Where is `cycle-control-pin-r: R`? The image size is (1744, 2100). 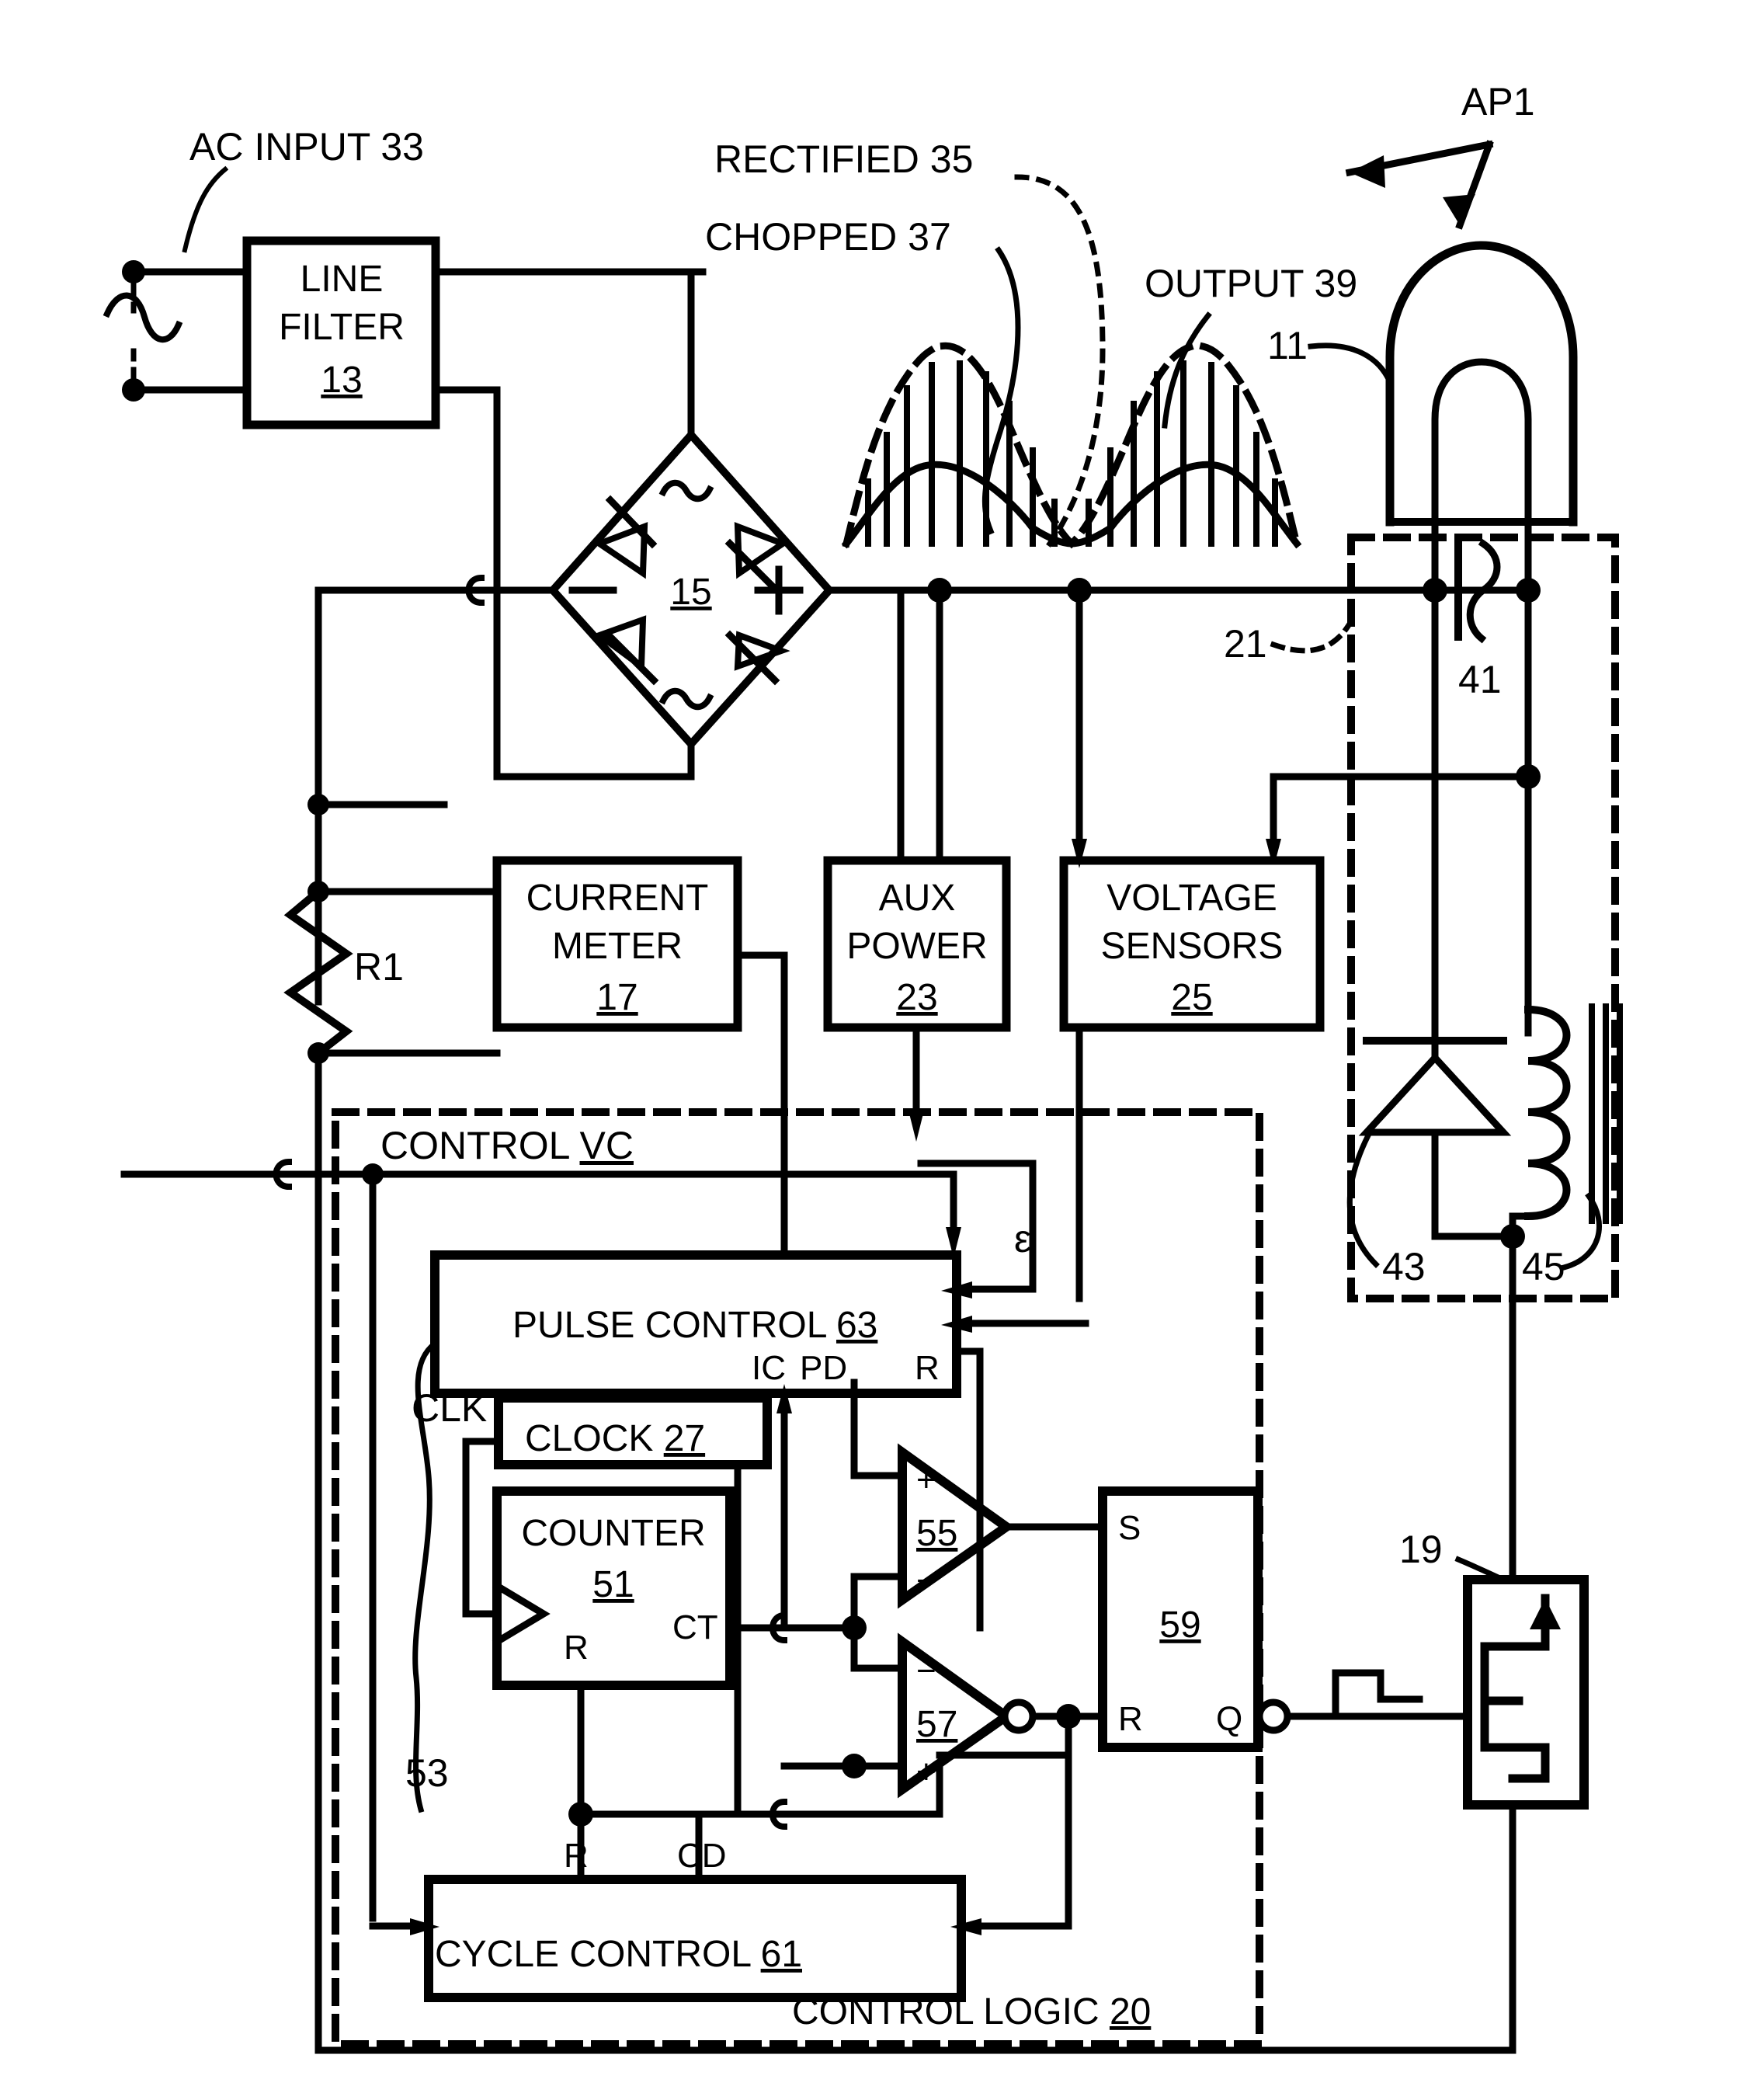 cycle-control-pin-r: R is located at coordinates (576, 1856).